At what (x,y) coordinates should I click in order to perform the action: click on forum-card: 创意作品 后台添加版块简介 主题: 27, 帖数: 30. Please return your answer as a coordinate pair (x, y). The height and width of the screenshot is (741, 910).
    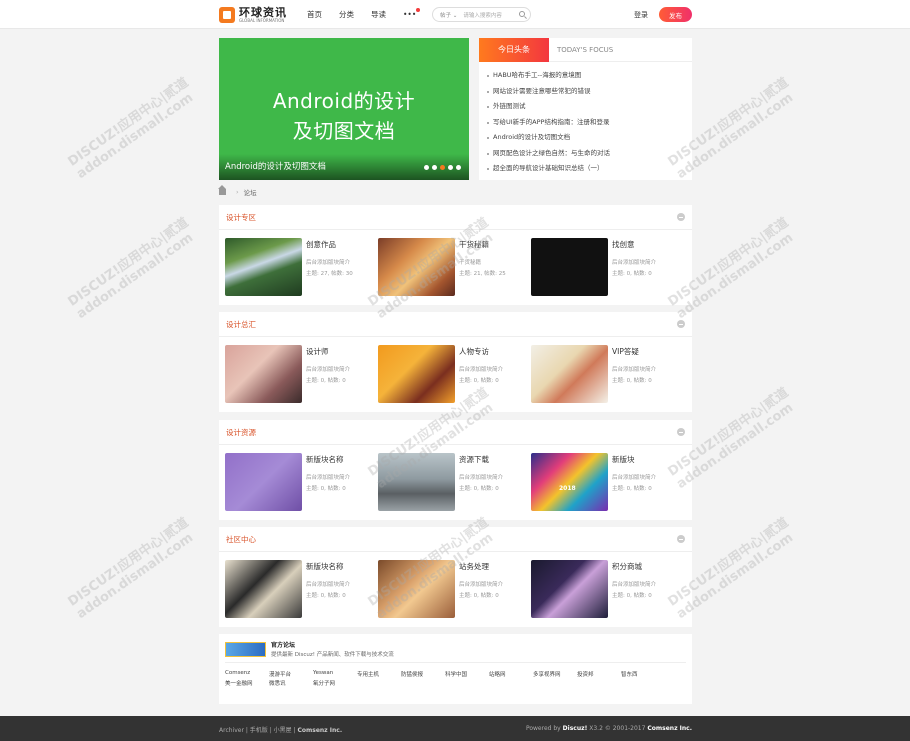
    Looking at the image, I should click on (294, 267).